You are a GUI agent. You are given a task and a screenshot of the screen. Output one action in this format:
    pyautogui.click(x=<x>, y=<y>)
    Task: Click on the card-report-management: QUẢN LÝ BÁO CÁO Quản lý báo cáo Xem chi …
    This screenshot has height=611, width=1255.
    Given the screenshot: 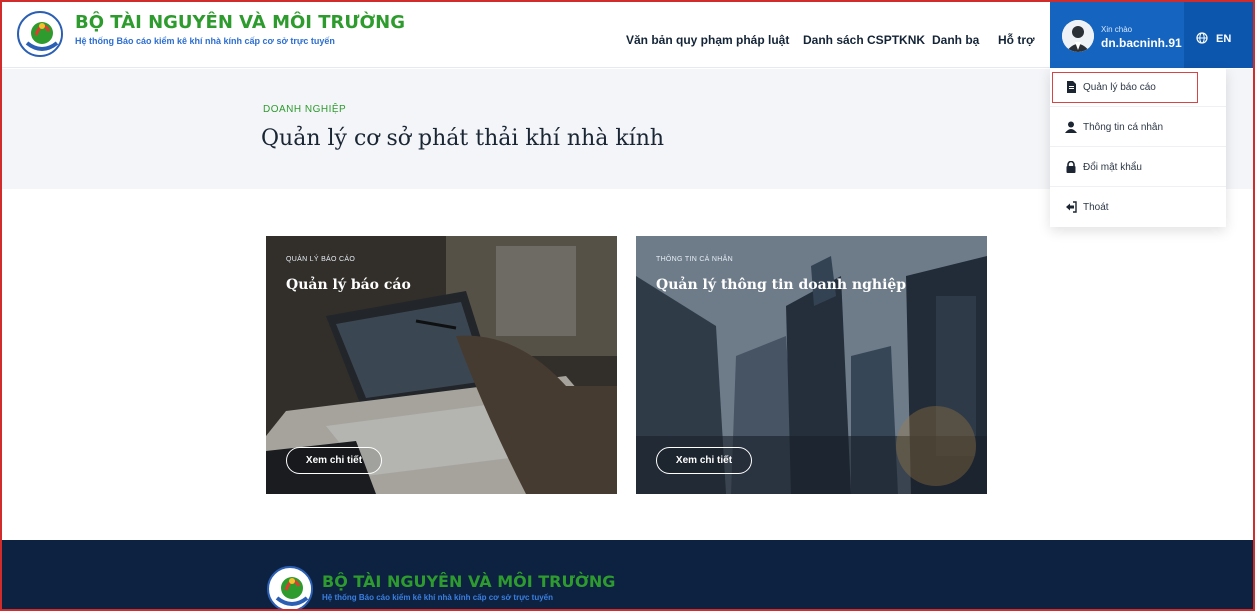 What is the action you would take?
    pyautogui.click(x=441, y=365)
    